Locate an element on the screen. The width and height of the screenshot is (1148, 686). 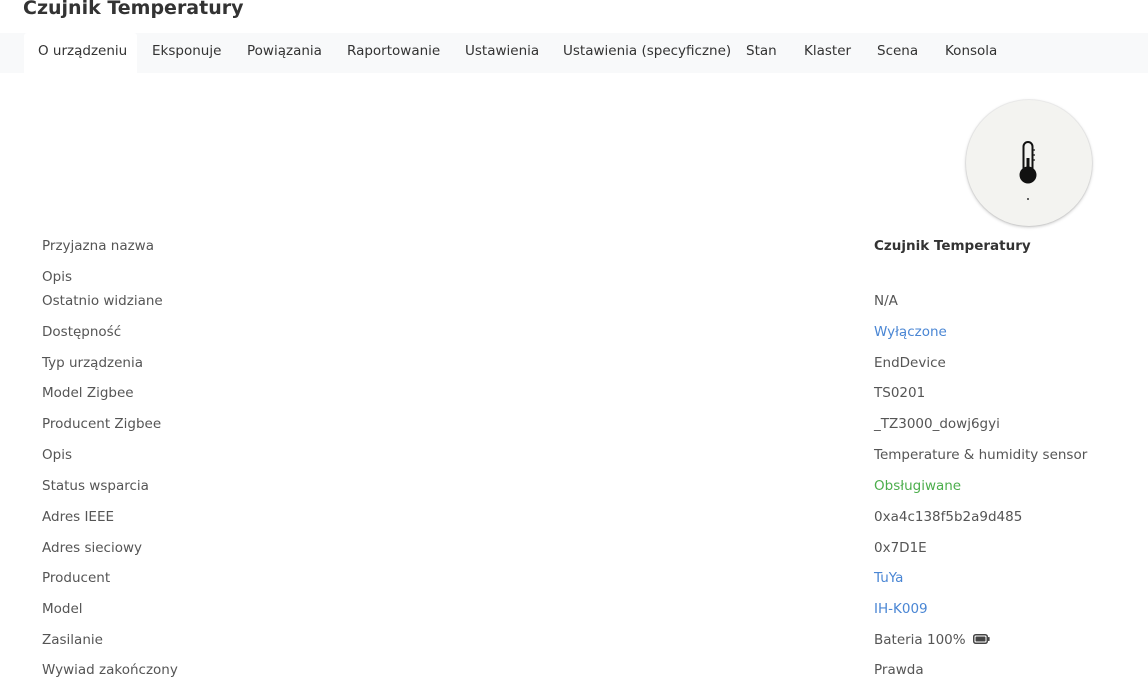
label-zigbee-manufacturer: Producent Zigbee is located at coordinates (102, 424).